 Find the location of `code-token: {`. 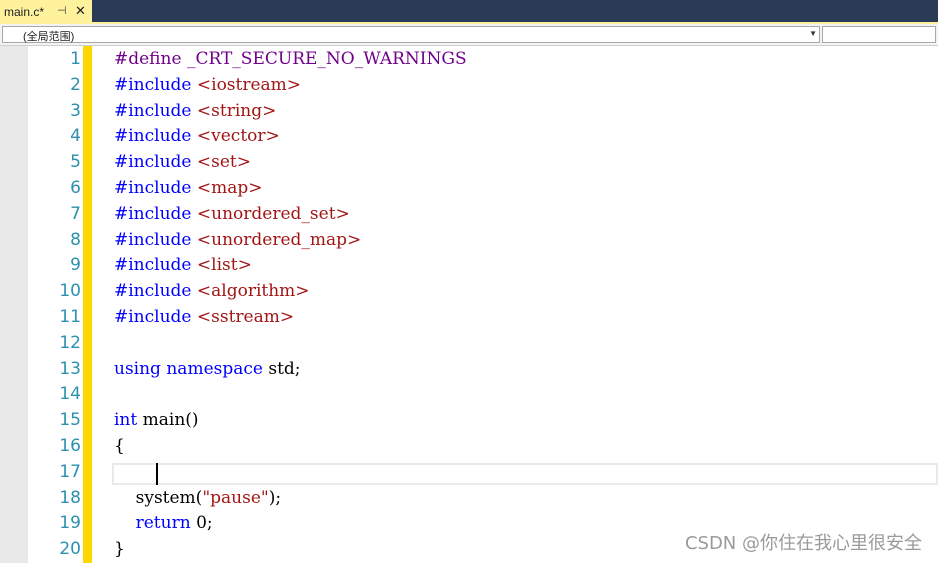

code-token: { is located at coordinates (119, 446).